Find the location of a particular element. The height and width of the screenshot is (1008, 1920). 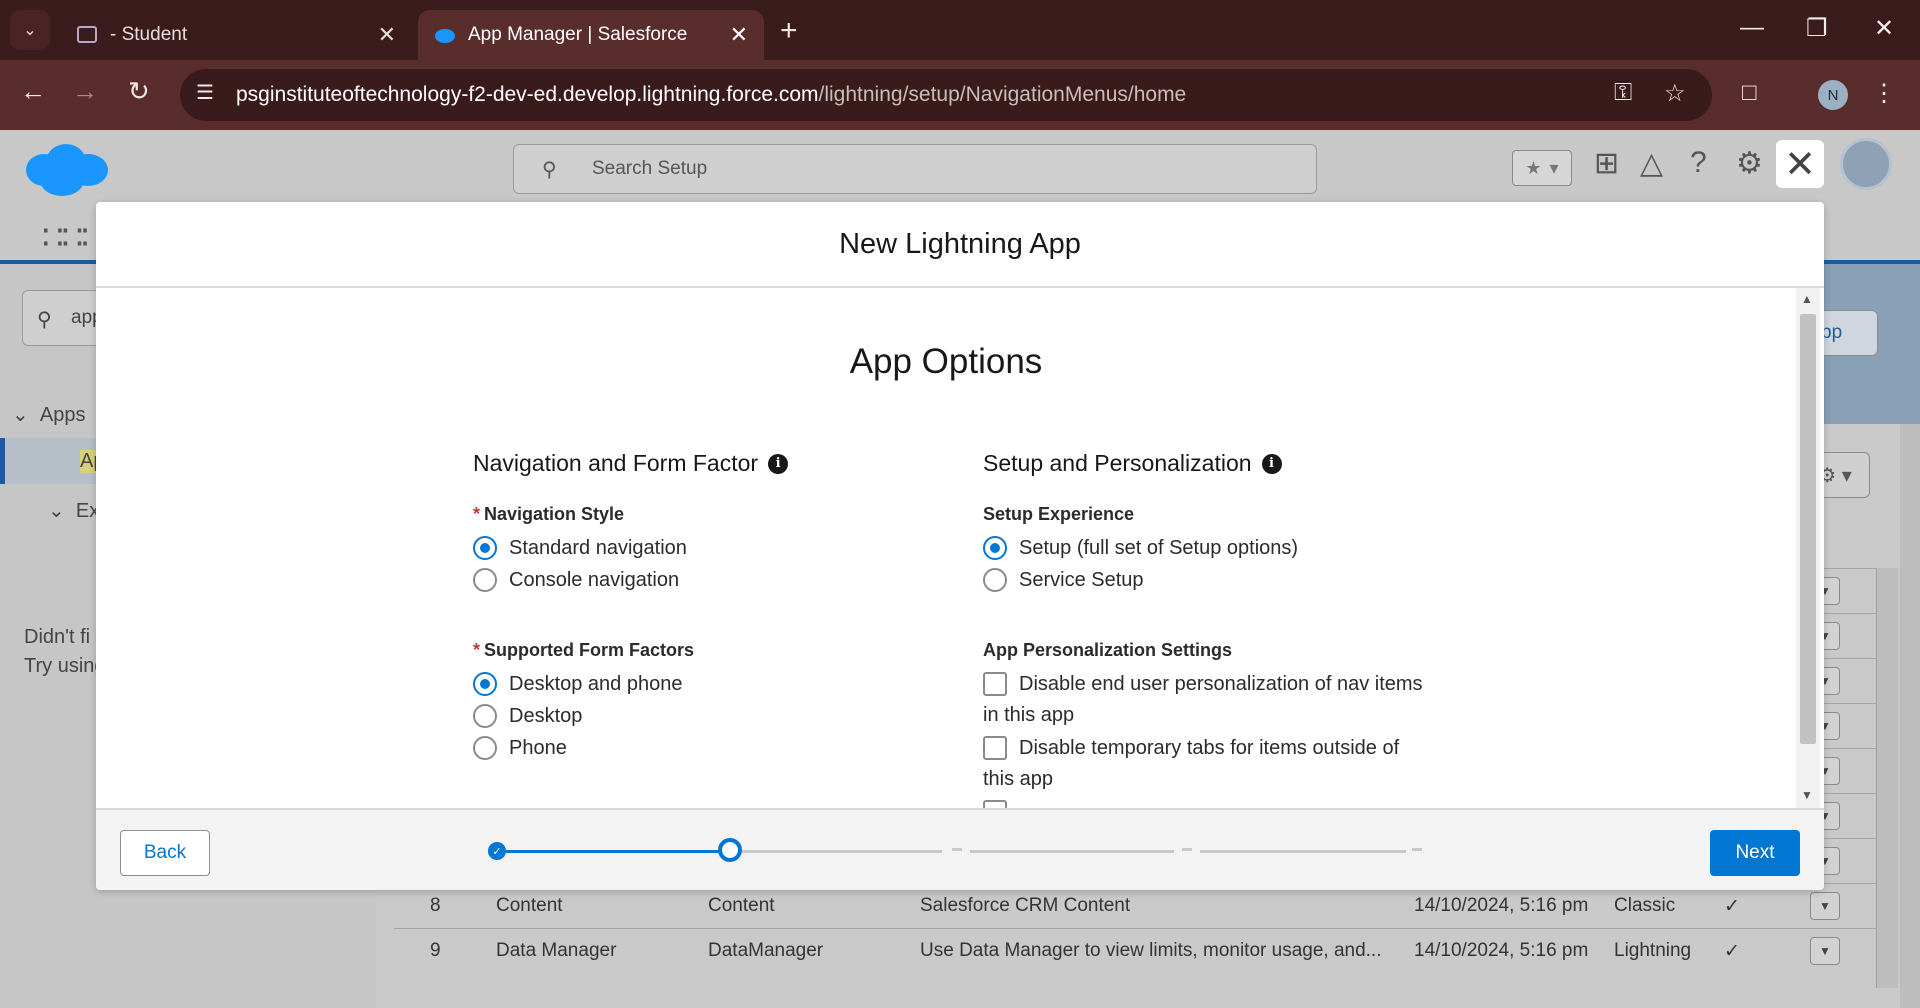

progress-step-current is located at coordinates (730, 850).